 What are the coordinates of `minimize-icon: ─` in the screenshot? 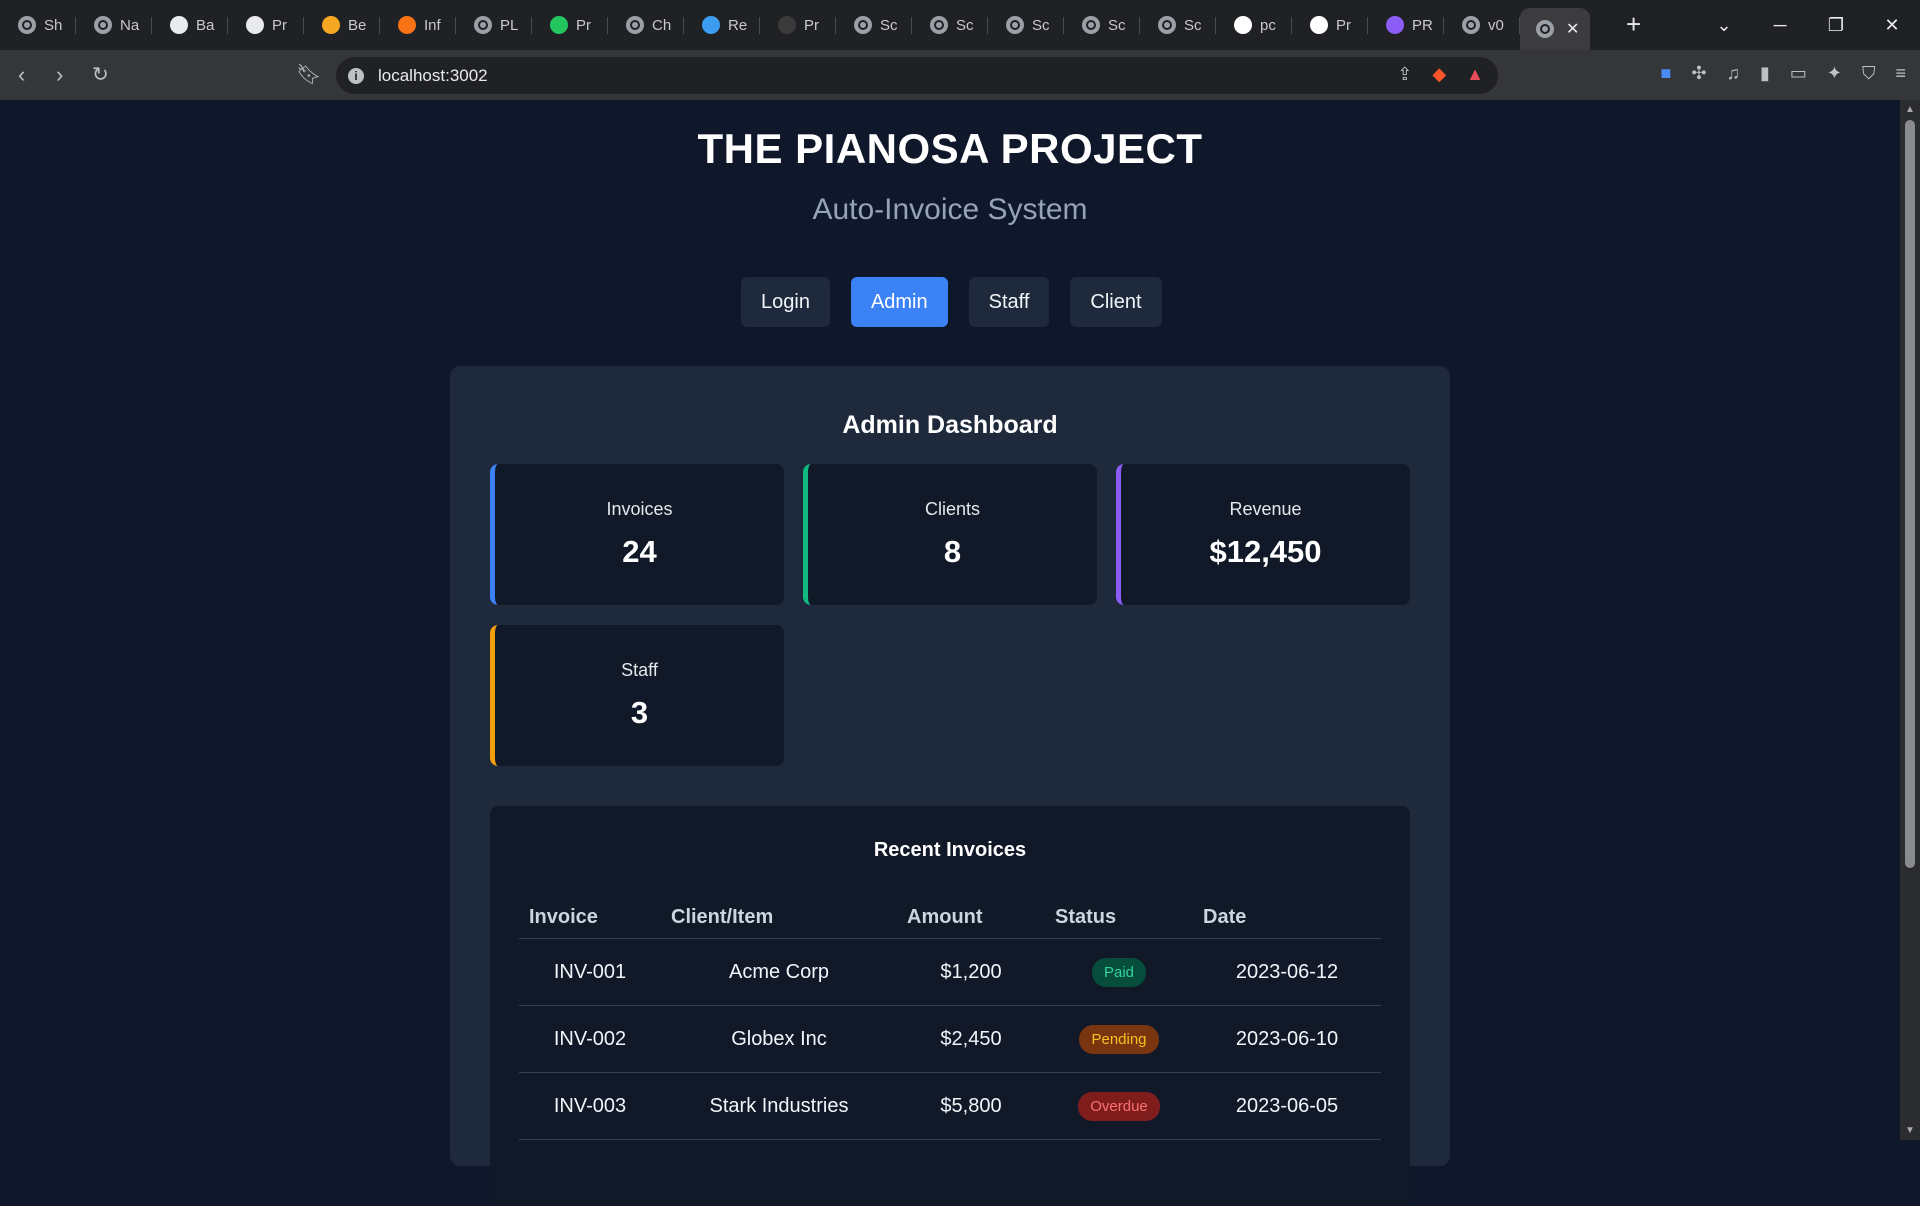 It's located at (1780, 25).